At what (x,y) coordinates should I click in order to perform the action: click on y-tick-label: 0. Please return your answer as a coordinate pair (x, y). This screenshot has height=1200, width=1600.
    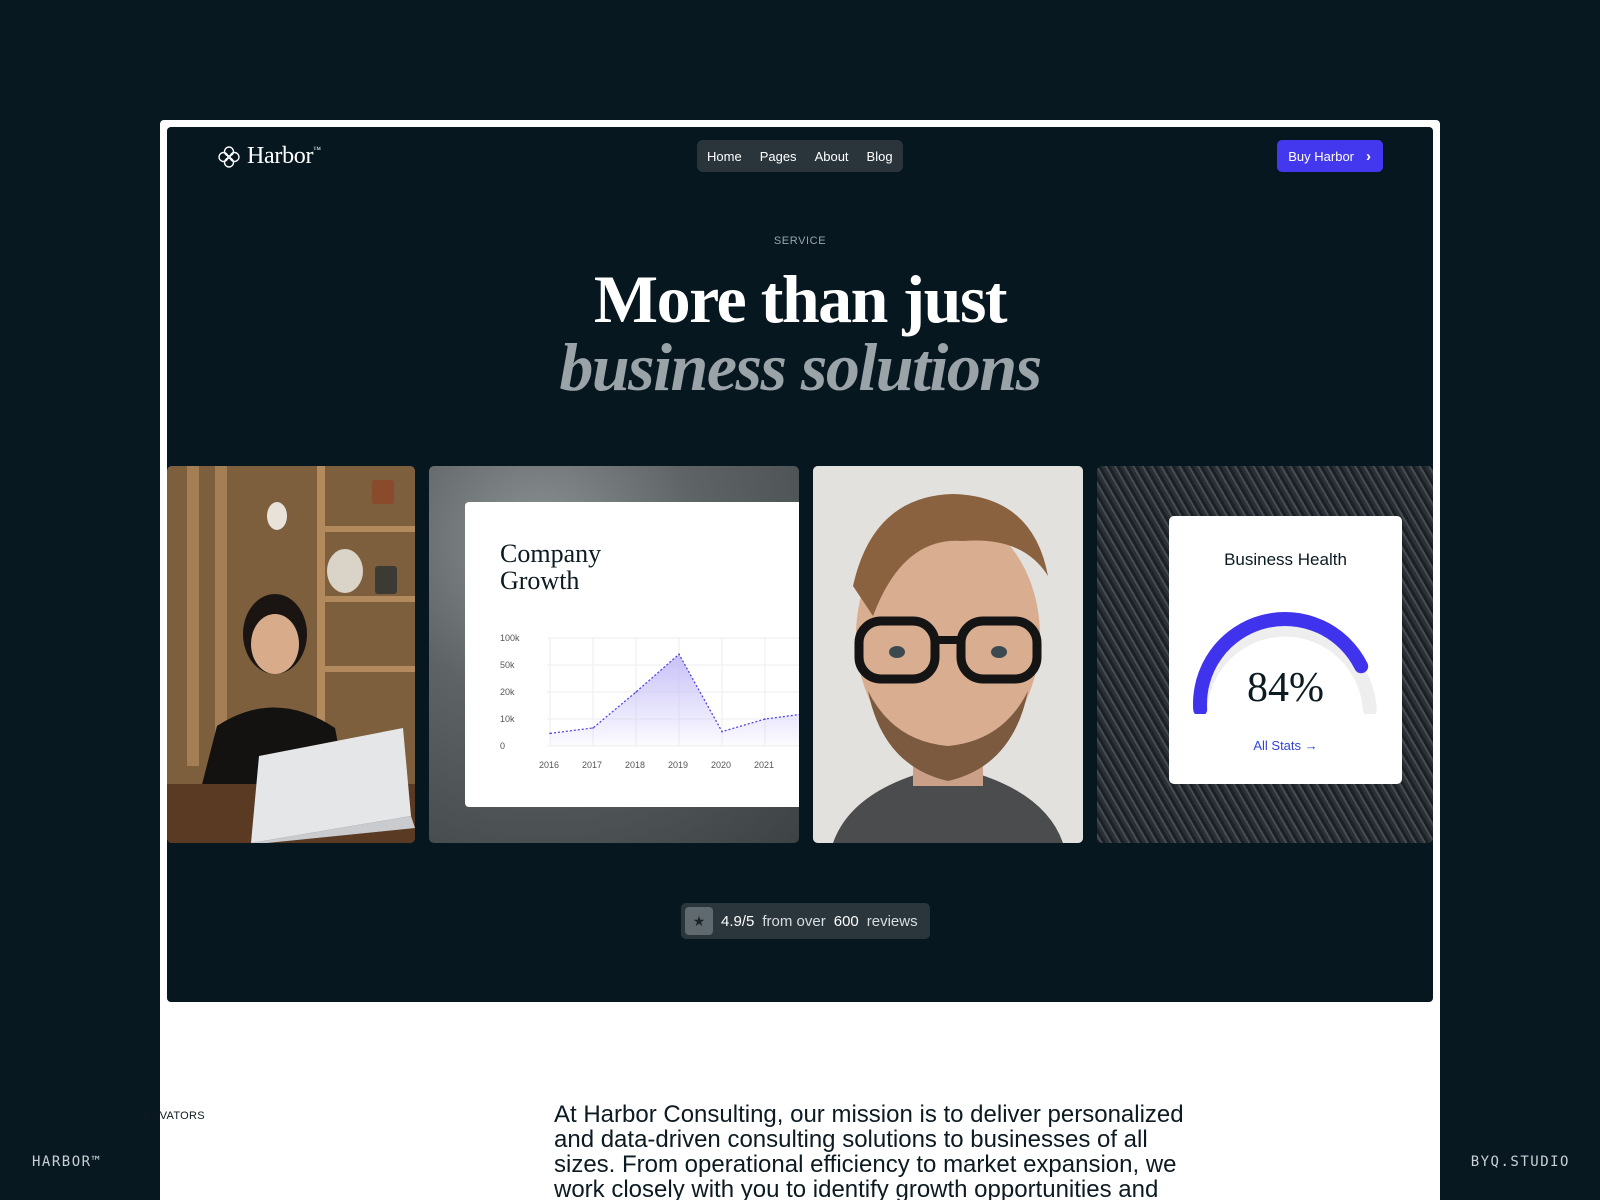
    Looking at the image, I should click on (502, 746).